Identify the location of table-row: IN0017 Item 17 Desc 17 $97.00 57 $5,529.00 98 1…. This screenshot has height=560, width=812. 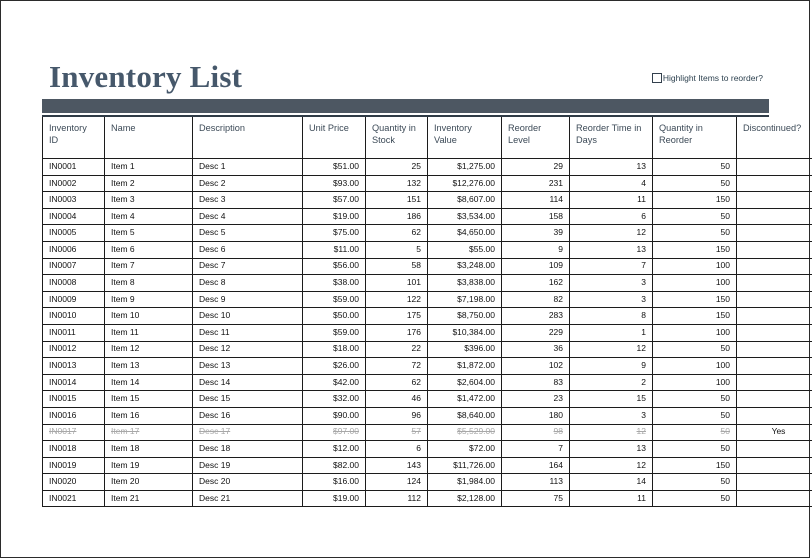
(427, 433).